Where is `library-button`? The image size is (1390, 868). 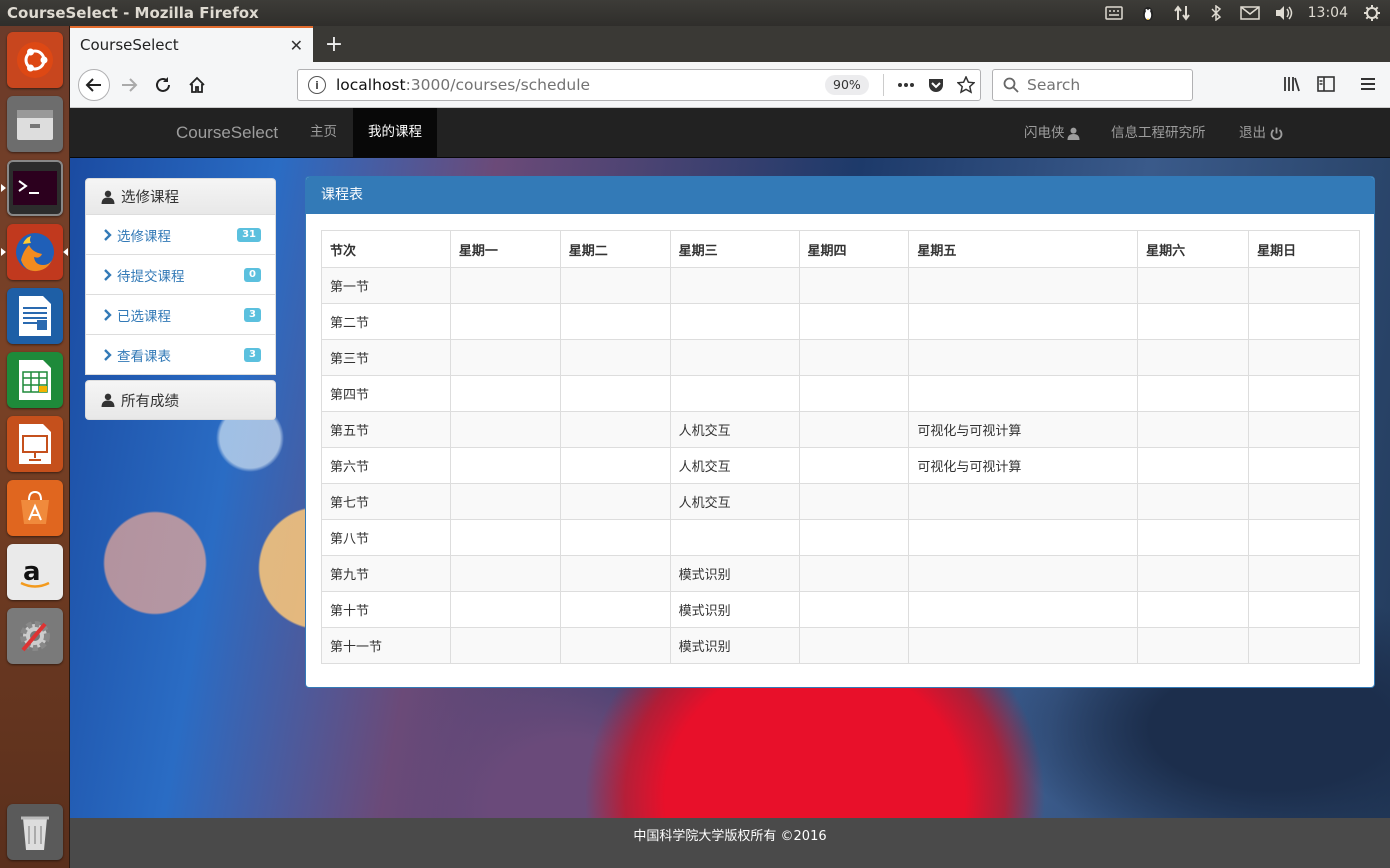 library-button is located at coordinates (1292, 84).